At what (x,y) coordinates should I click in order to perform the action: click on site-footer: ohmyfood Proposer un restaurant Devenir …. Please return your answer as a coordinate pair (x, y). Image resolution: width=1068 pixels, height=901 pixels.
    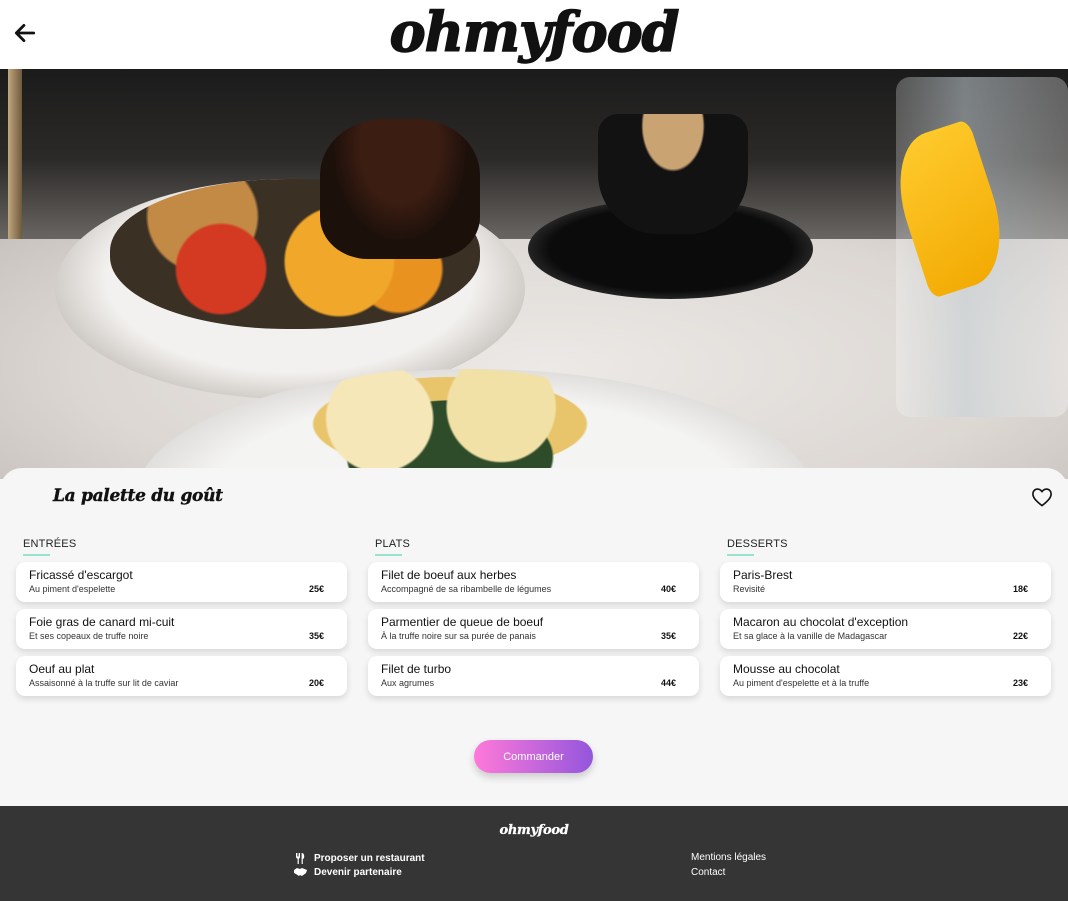
    Looking at the image, I should click on (534, 853).